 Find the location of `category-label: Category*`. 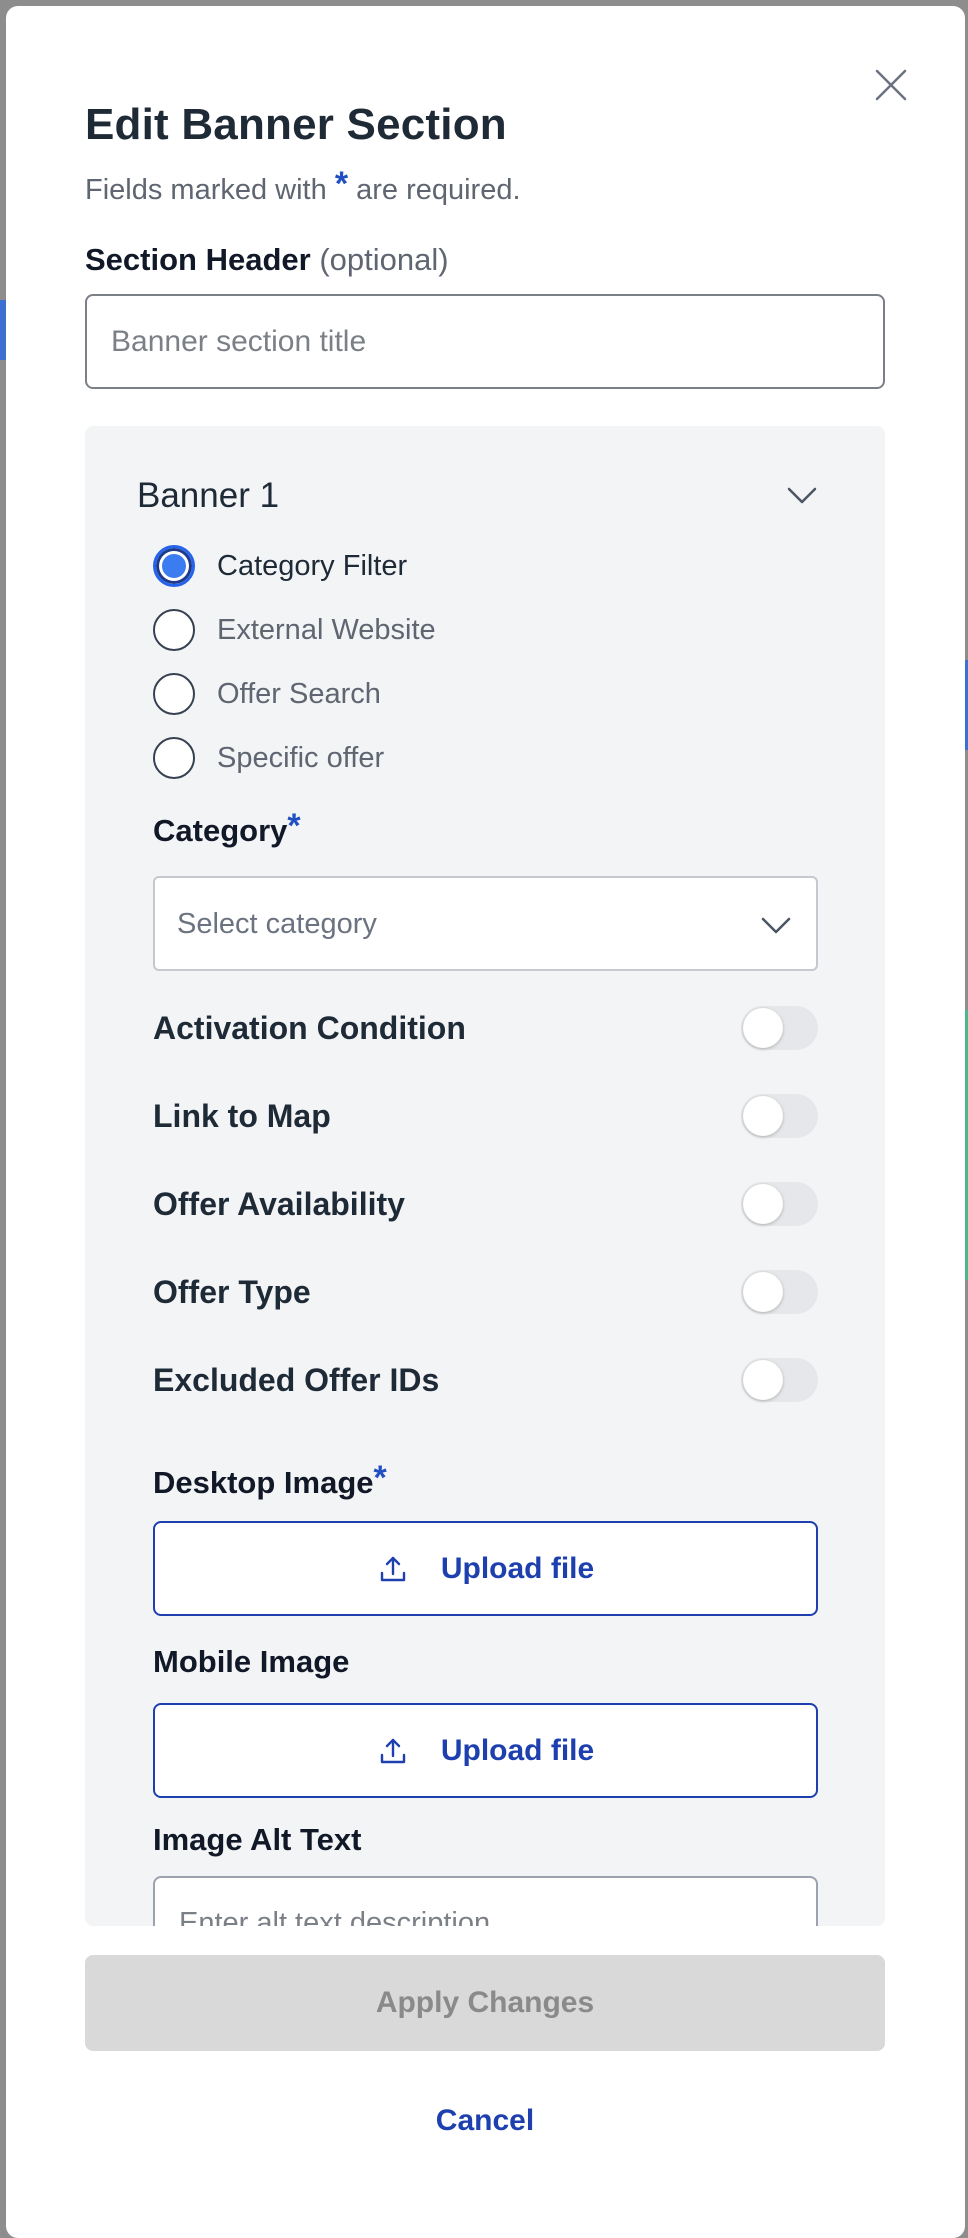

category-label: Category* is located at coordinates (227, 828).